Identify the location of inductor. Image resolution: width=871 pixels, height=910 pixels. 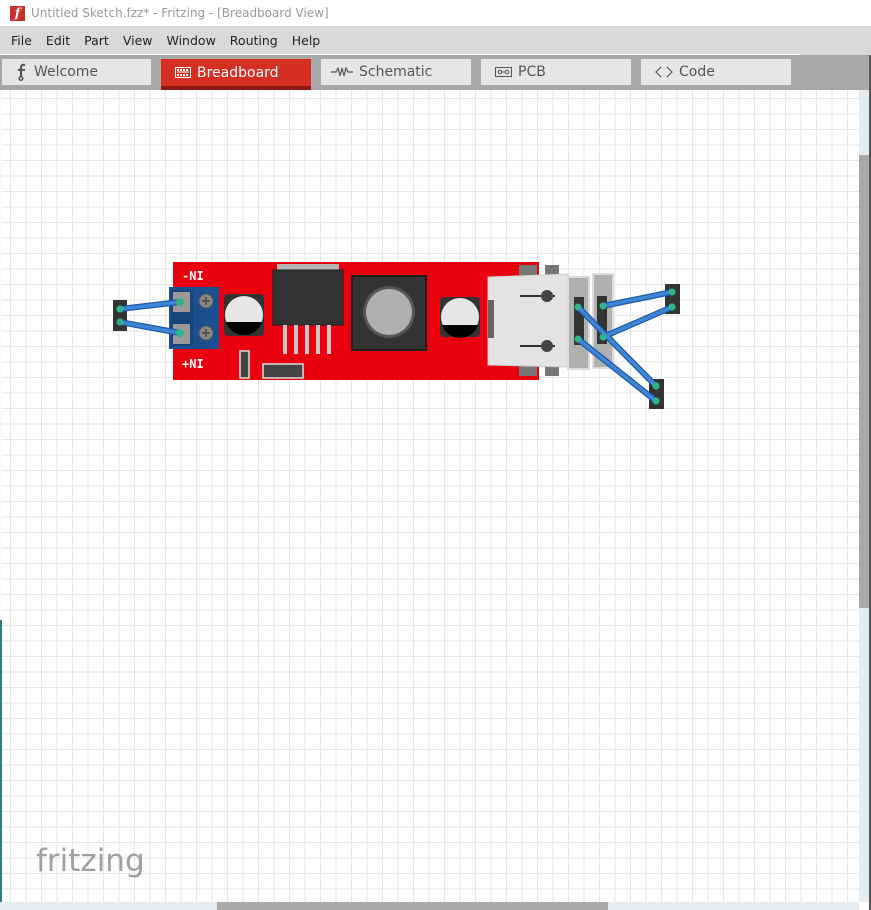
(389, 313).